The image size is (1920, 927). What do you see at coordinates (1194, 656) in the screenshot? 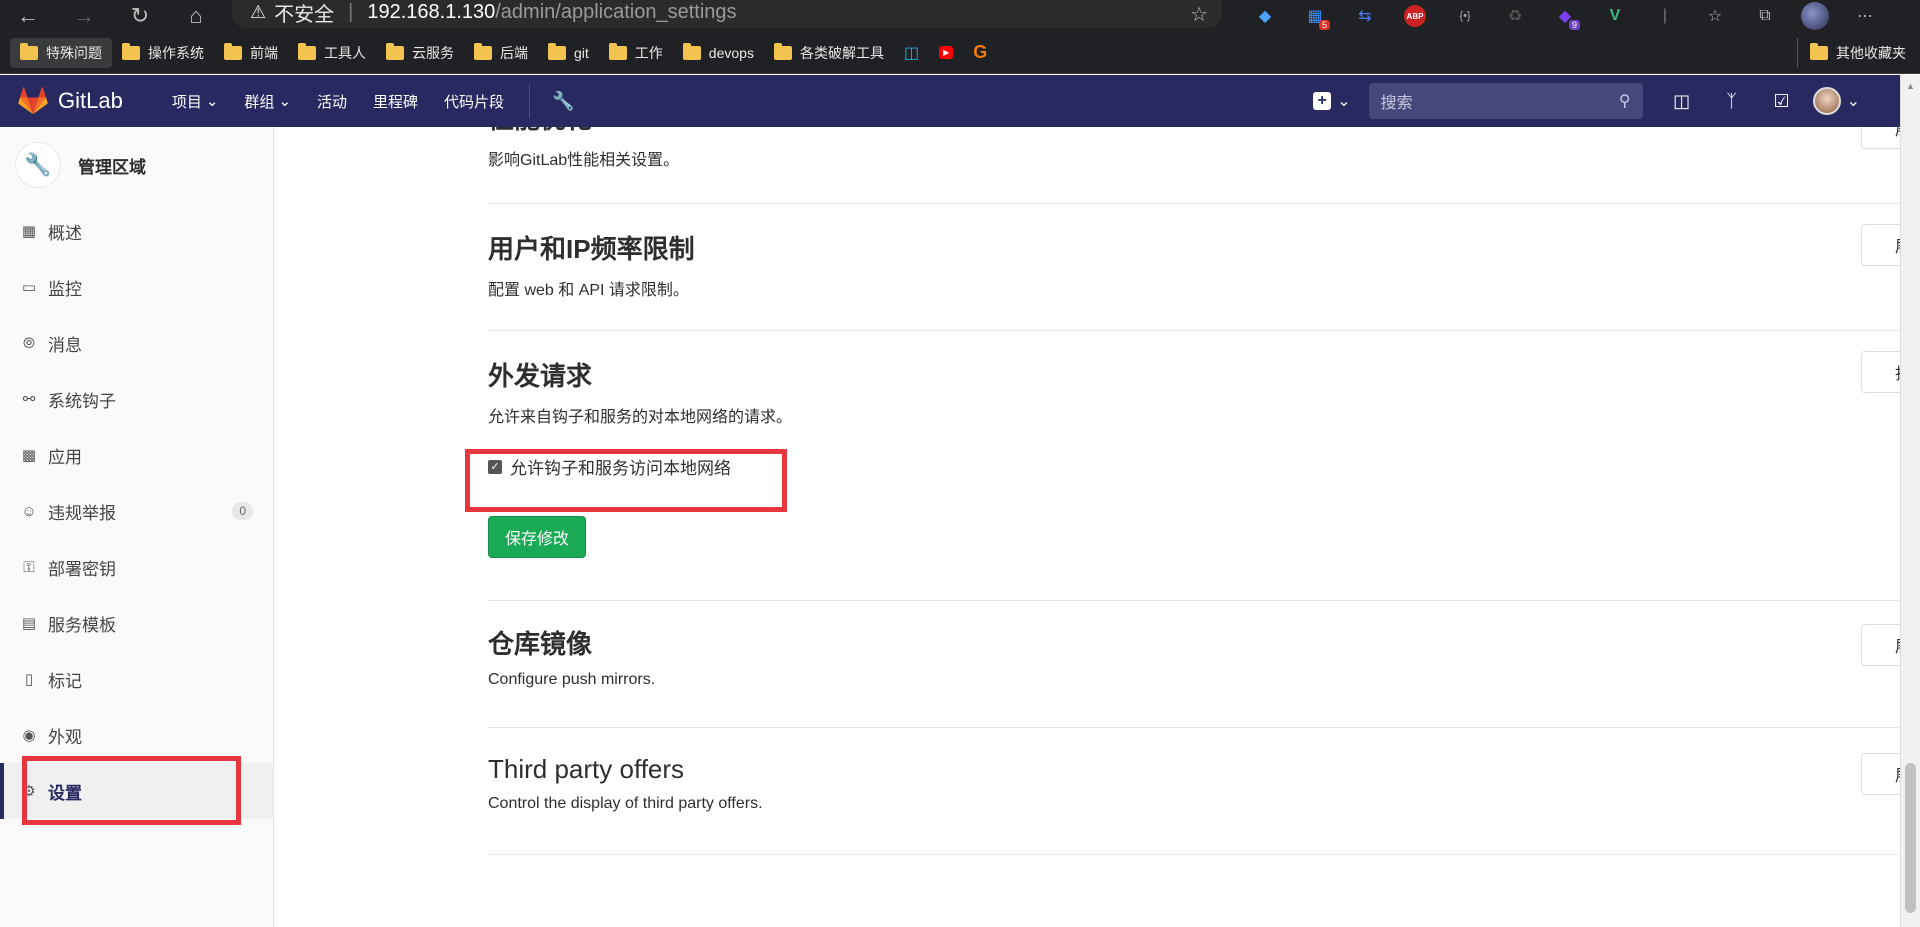
I see `repository-mirrors-section: 仓库镜像 Configure push mirrors. 展开` at bounding box center [1194, 656].